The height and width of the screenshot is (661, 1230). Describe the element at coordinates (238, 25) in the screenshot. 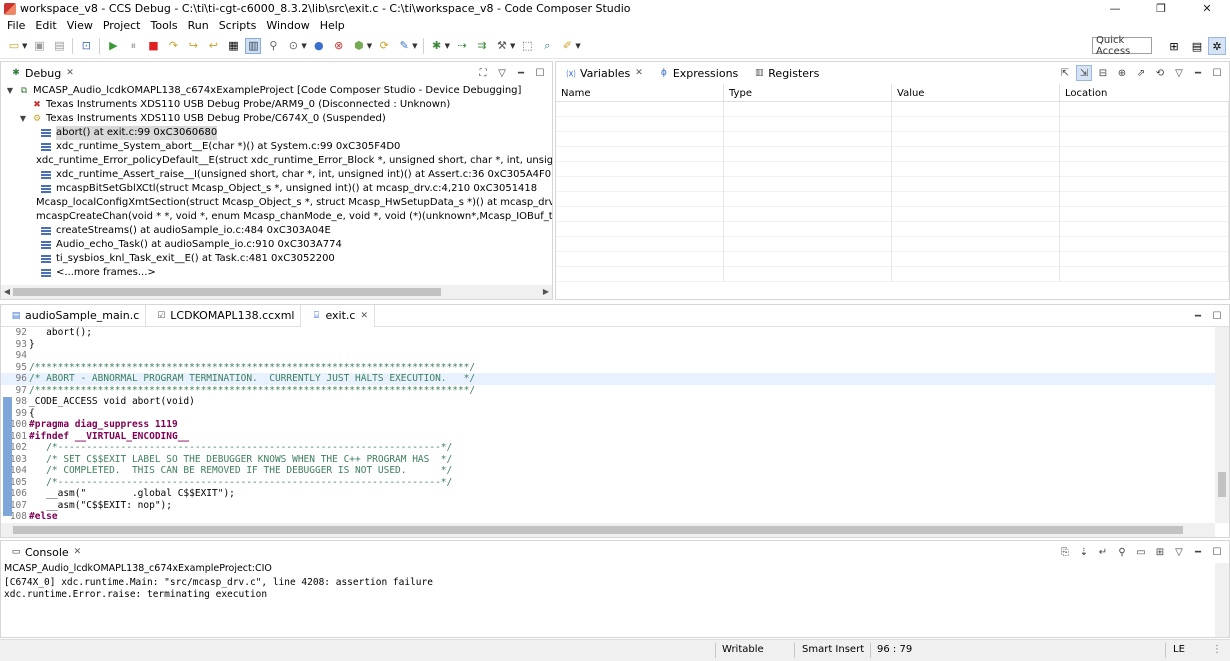

I see `menu-scripts: Scripts` at that location.